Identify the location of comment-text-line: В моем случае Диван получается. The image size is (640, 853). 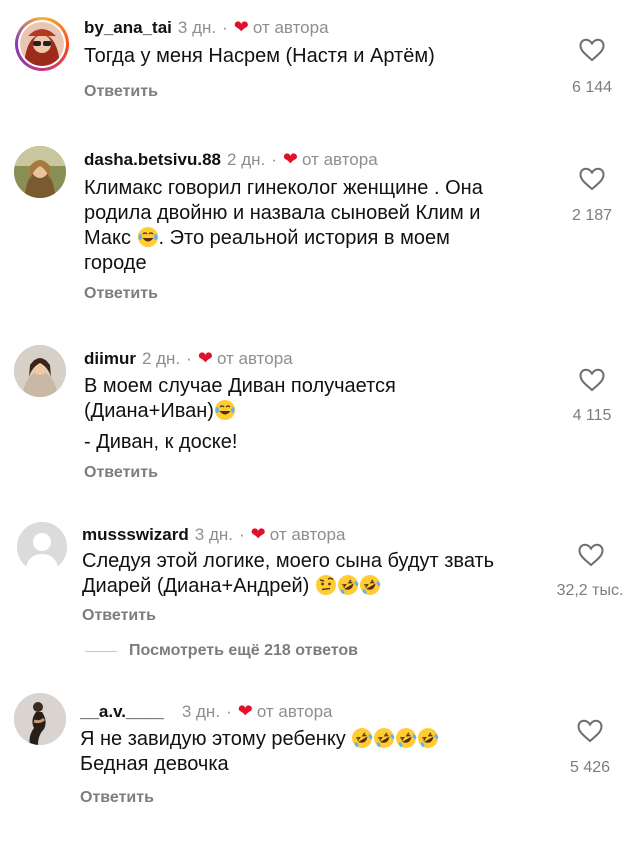
(240, 386).